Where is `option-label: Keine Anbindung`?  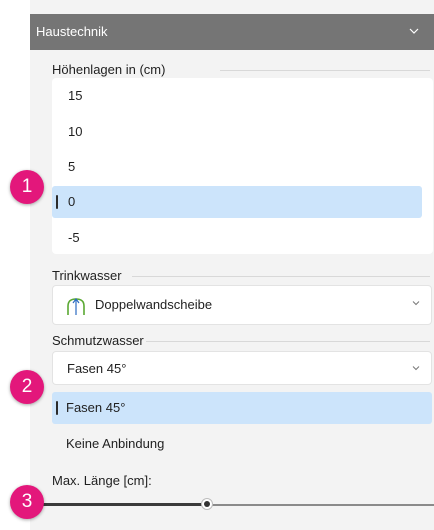
option-label: Keine Anbindung is located at coordinates (115, 443).